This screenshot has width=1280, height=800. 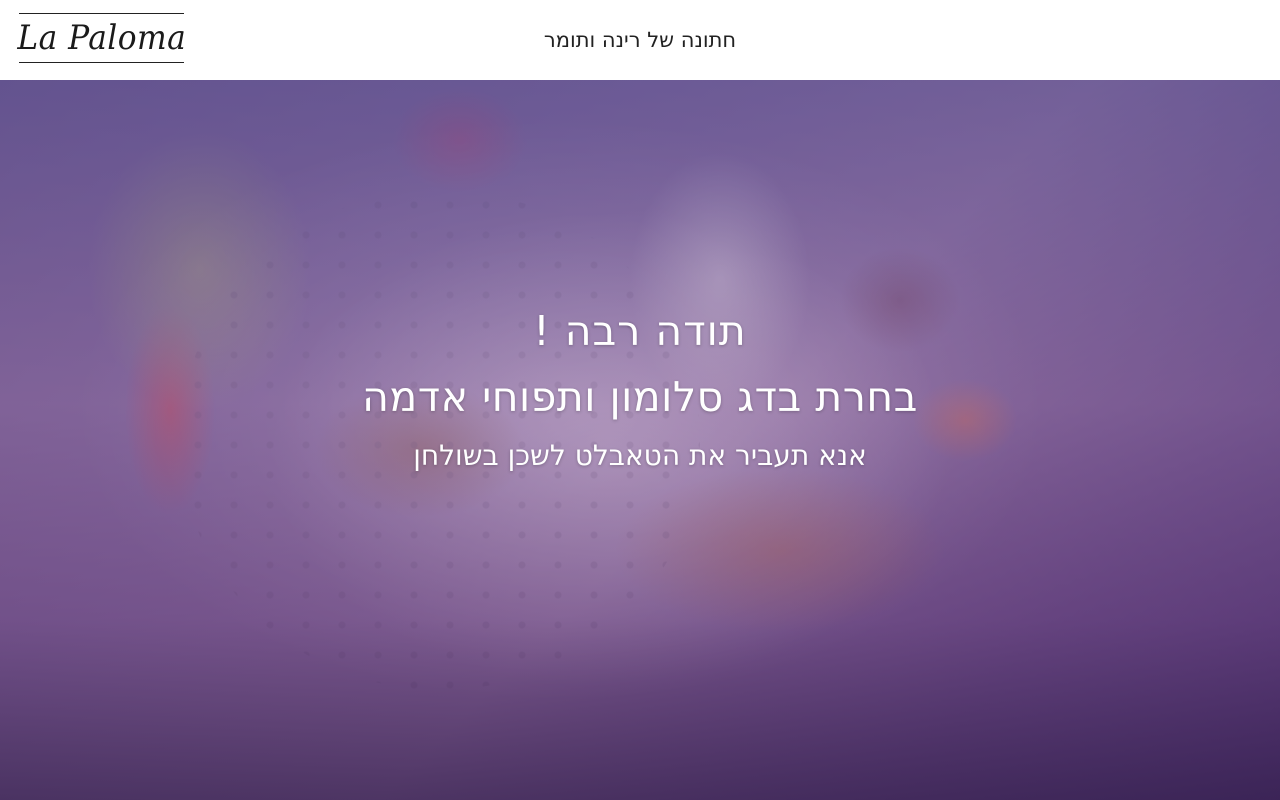 I want to click on thank-you-heading: תודה רבה !, so click(x=640, y=331).